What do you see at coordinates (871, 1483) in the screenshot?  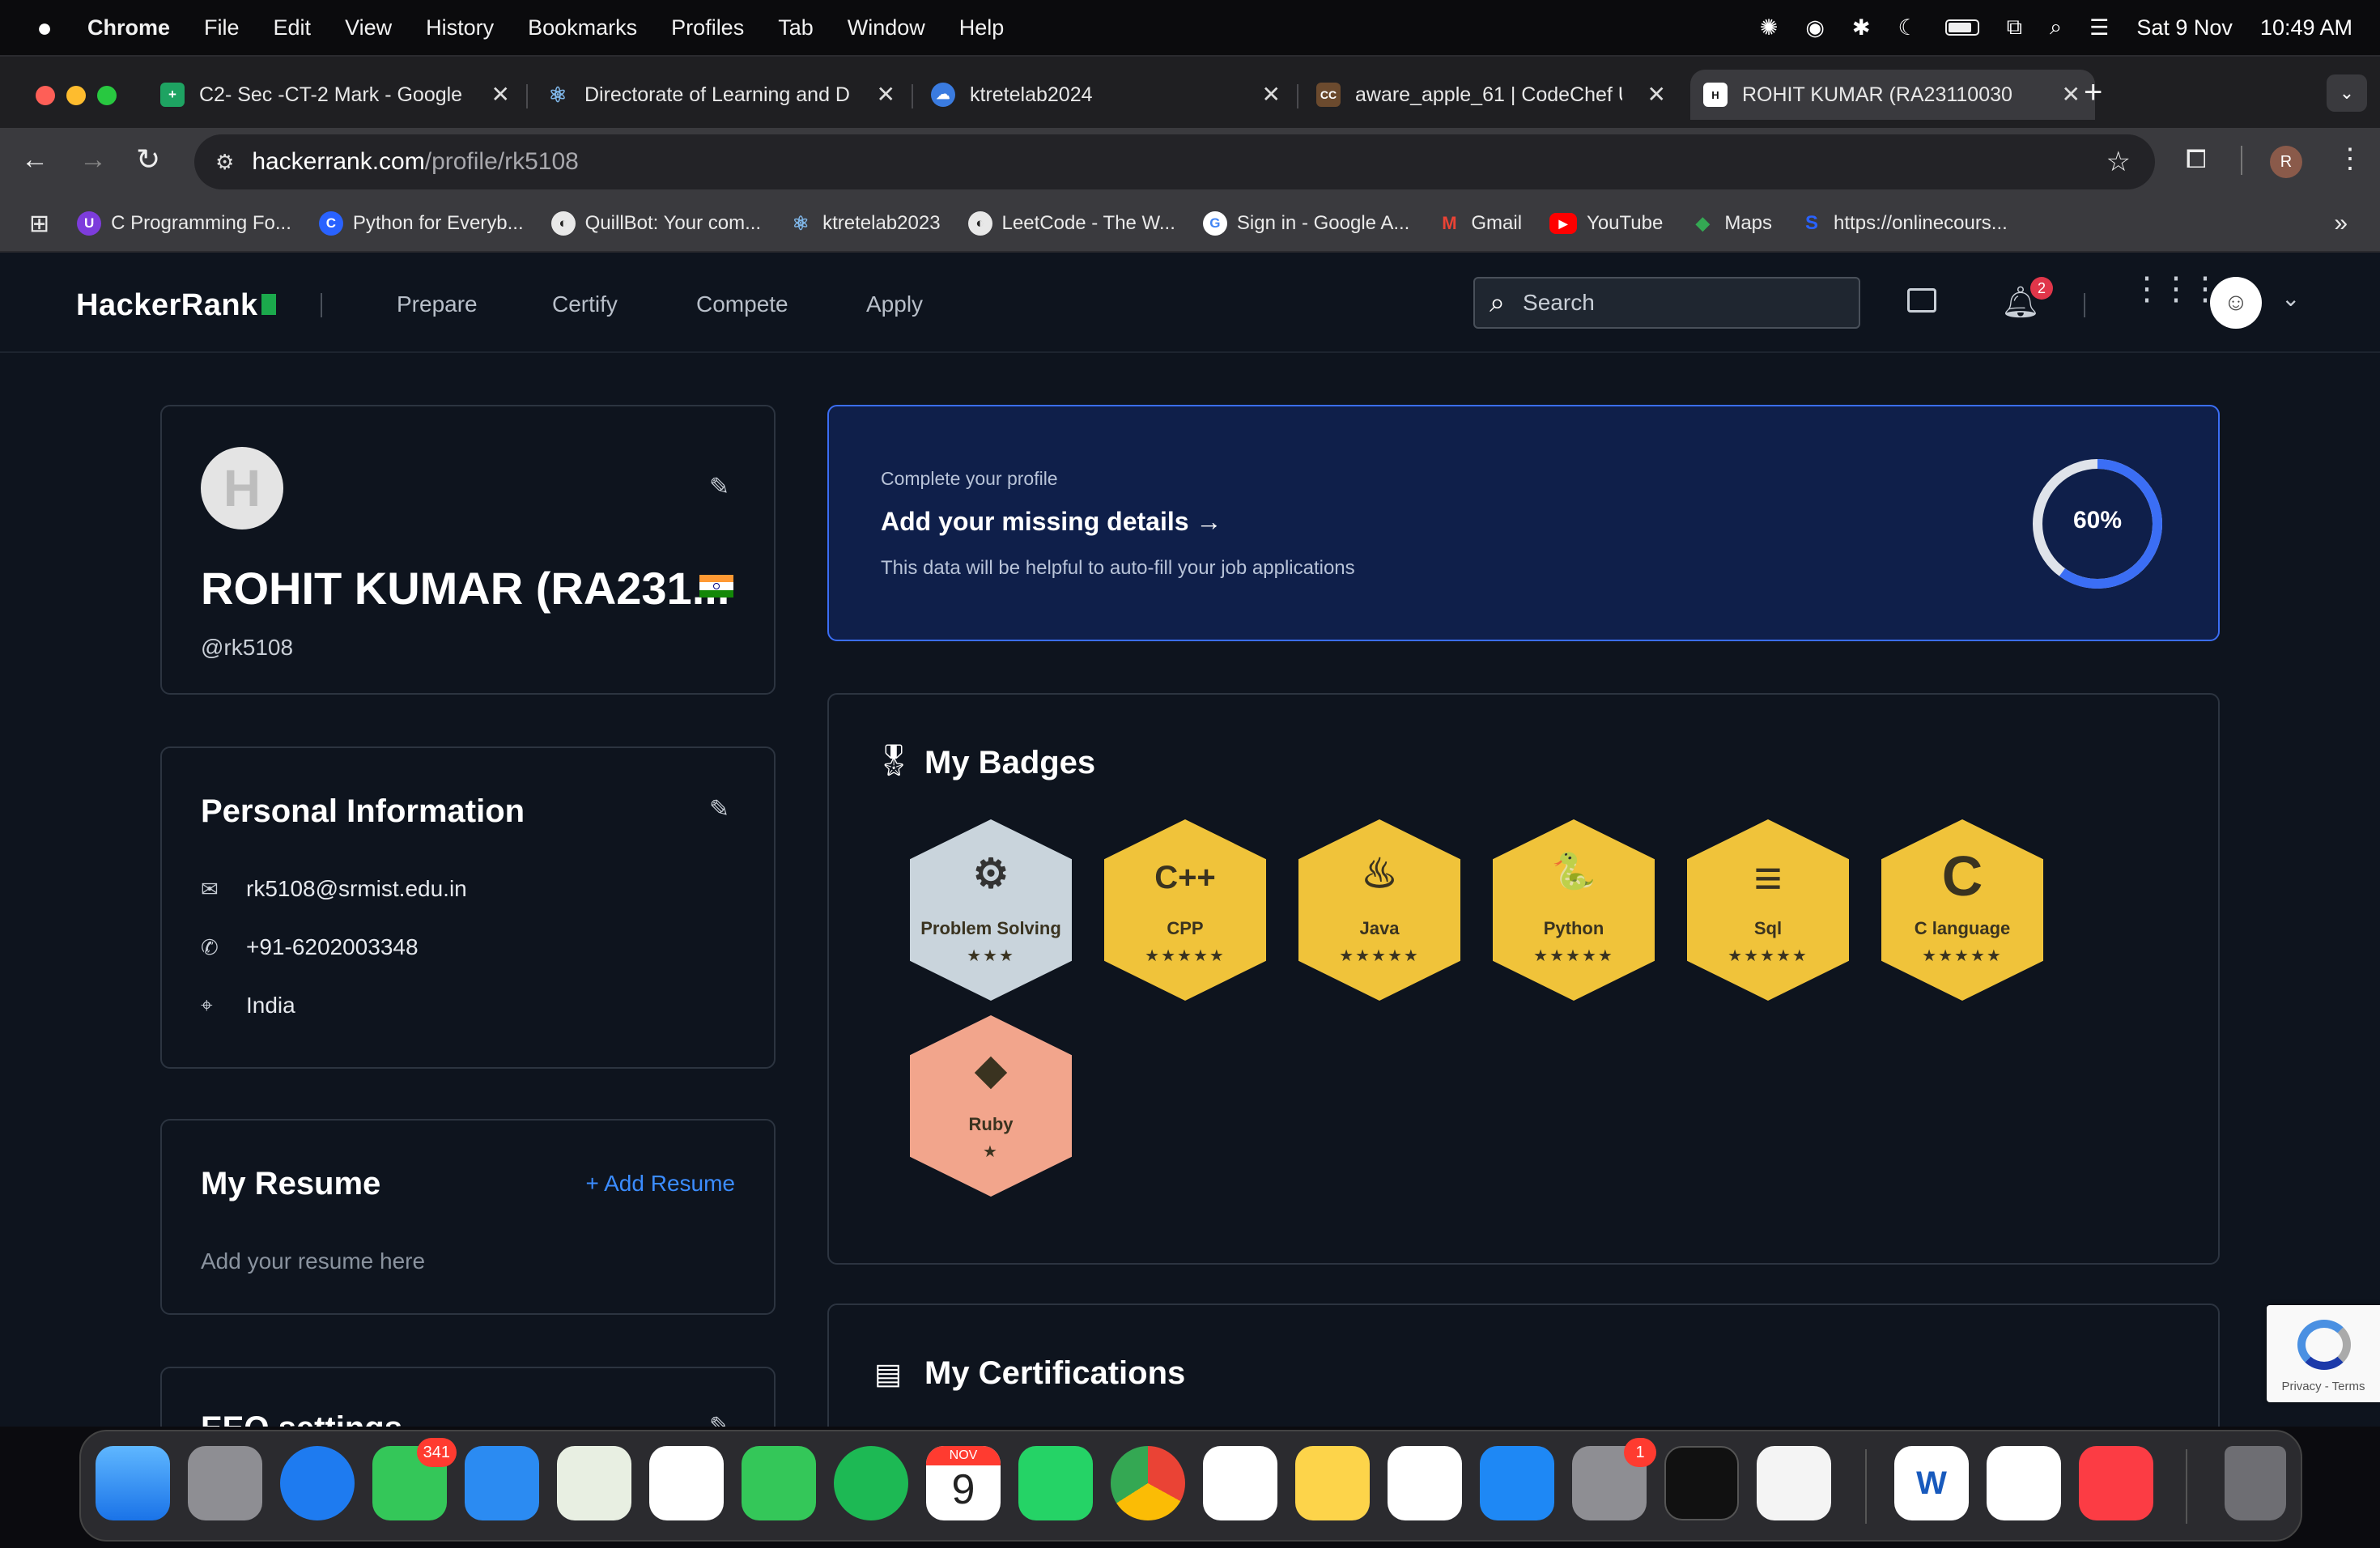 I see `spotify-icon` at bounding box center [871, 1483].